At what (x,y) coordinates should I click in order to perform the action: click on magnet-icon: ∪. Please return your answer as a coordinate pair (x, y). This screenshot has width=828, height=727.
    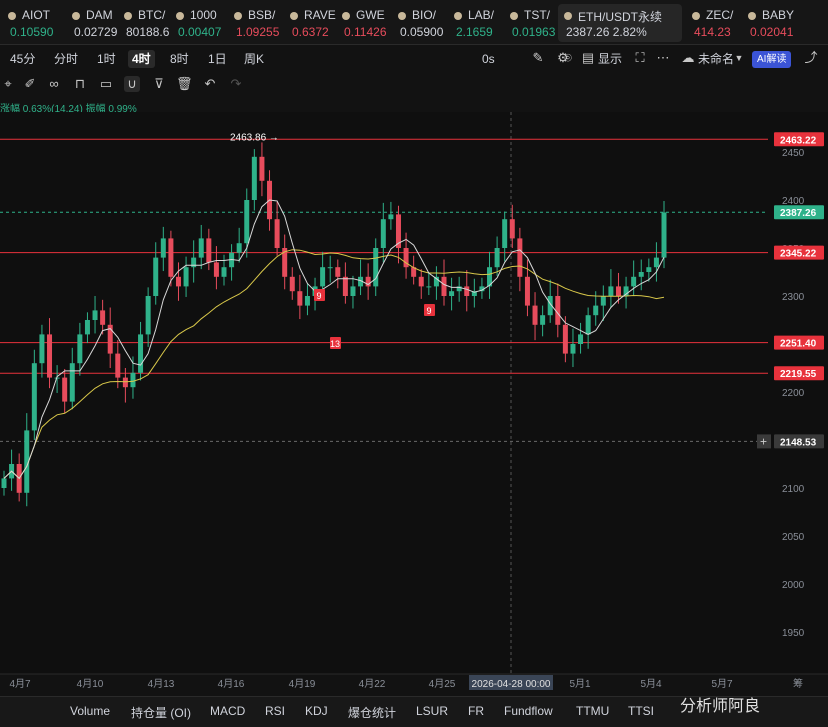
    Looking at the image, I should click on (132, 84).